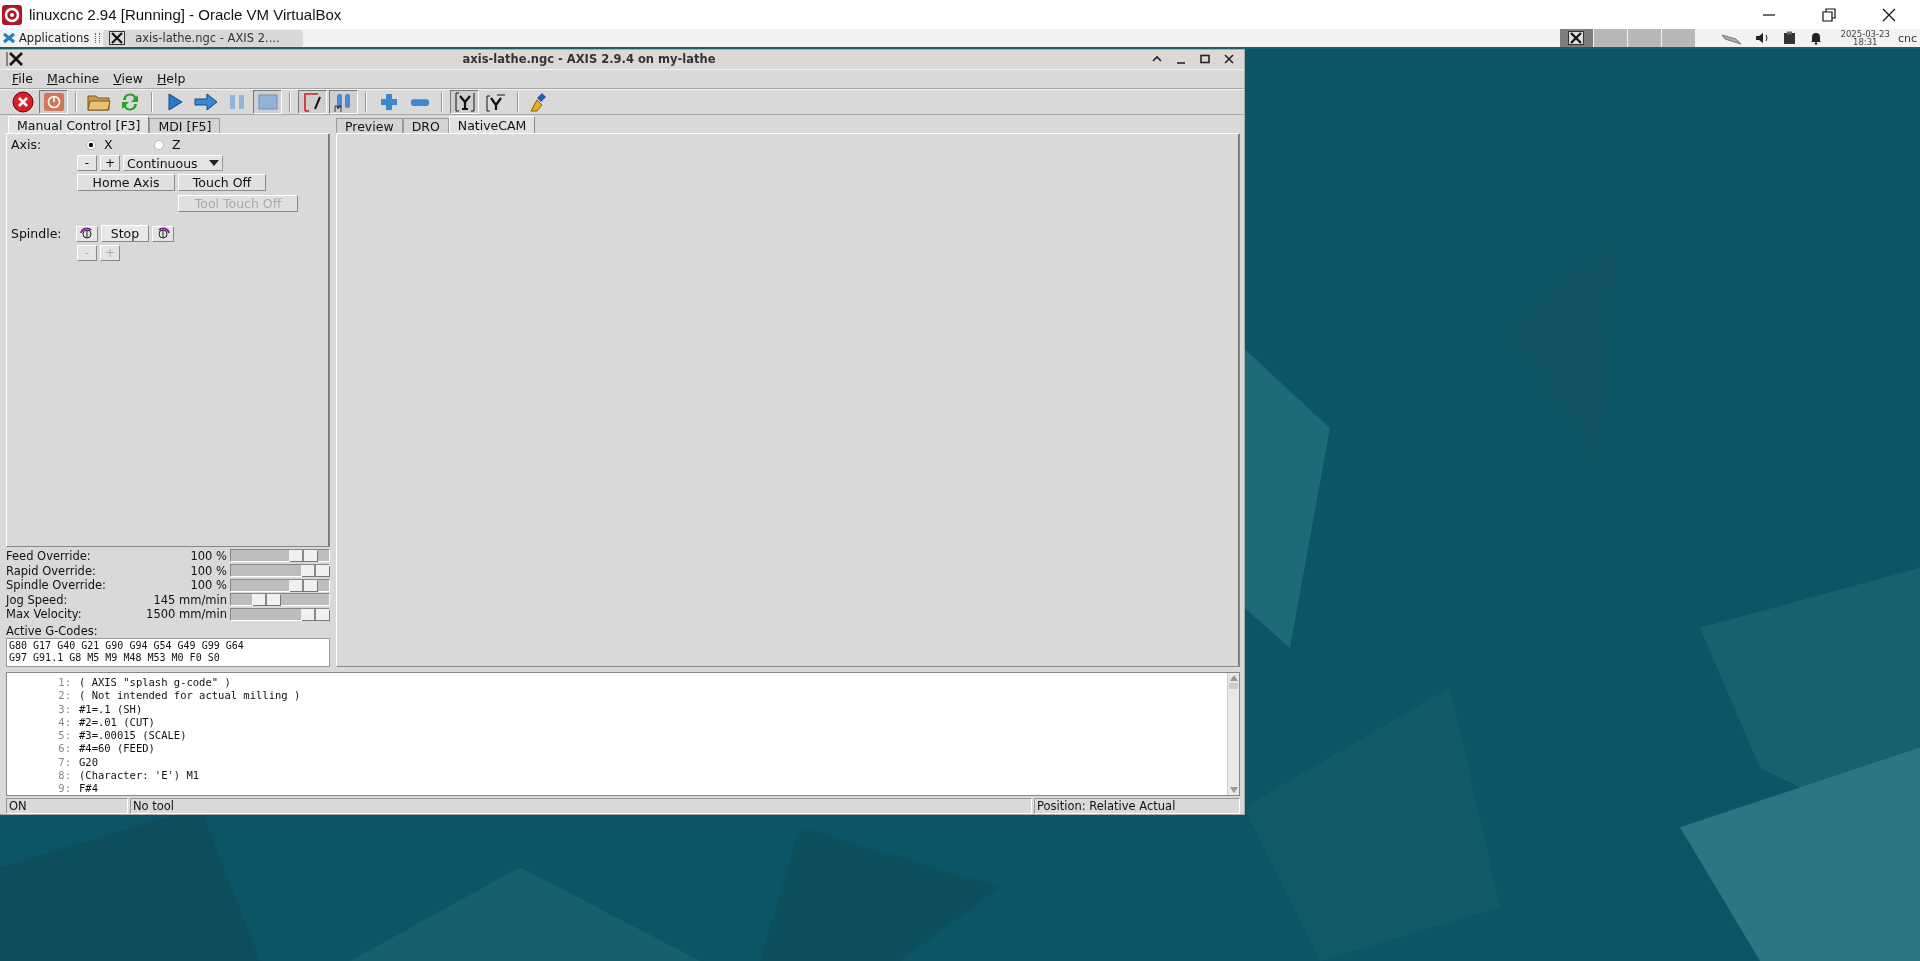  What do you see at coordinates (22, 79) in the screenshot?
I see `menu-item: File` at bounding box center [22, 79].